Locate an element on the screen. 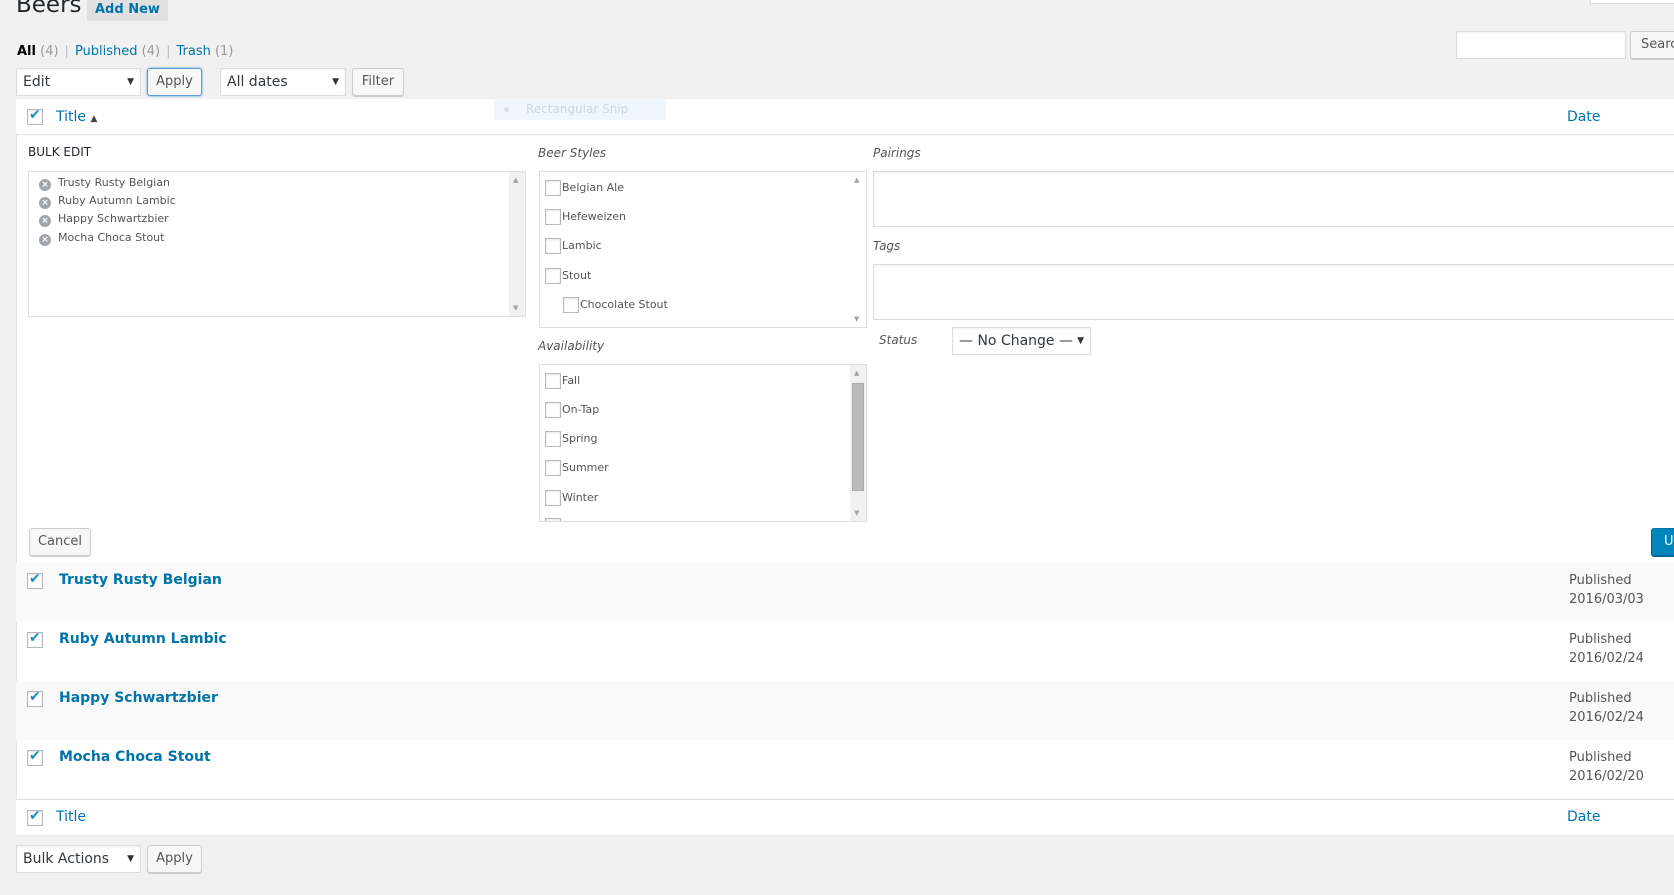  screen-options-tab is located at coordinates (1632, 2).